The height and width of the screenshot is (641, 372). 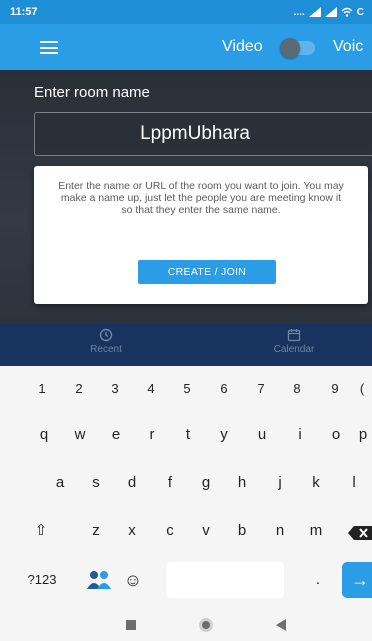 What do you see at coordinates (280, 531) in the screenshot?
I see `key-n: n` at bounding box center [280, 531].